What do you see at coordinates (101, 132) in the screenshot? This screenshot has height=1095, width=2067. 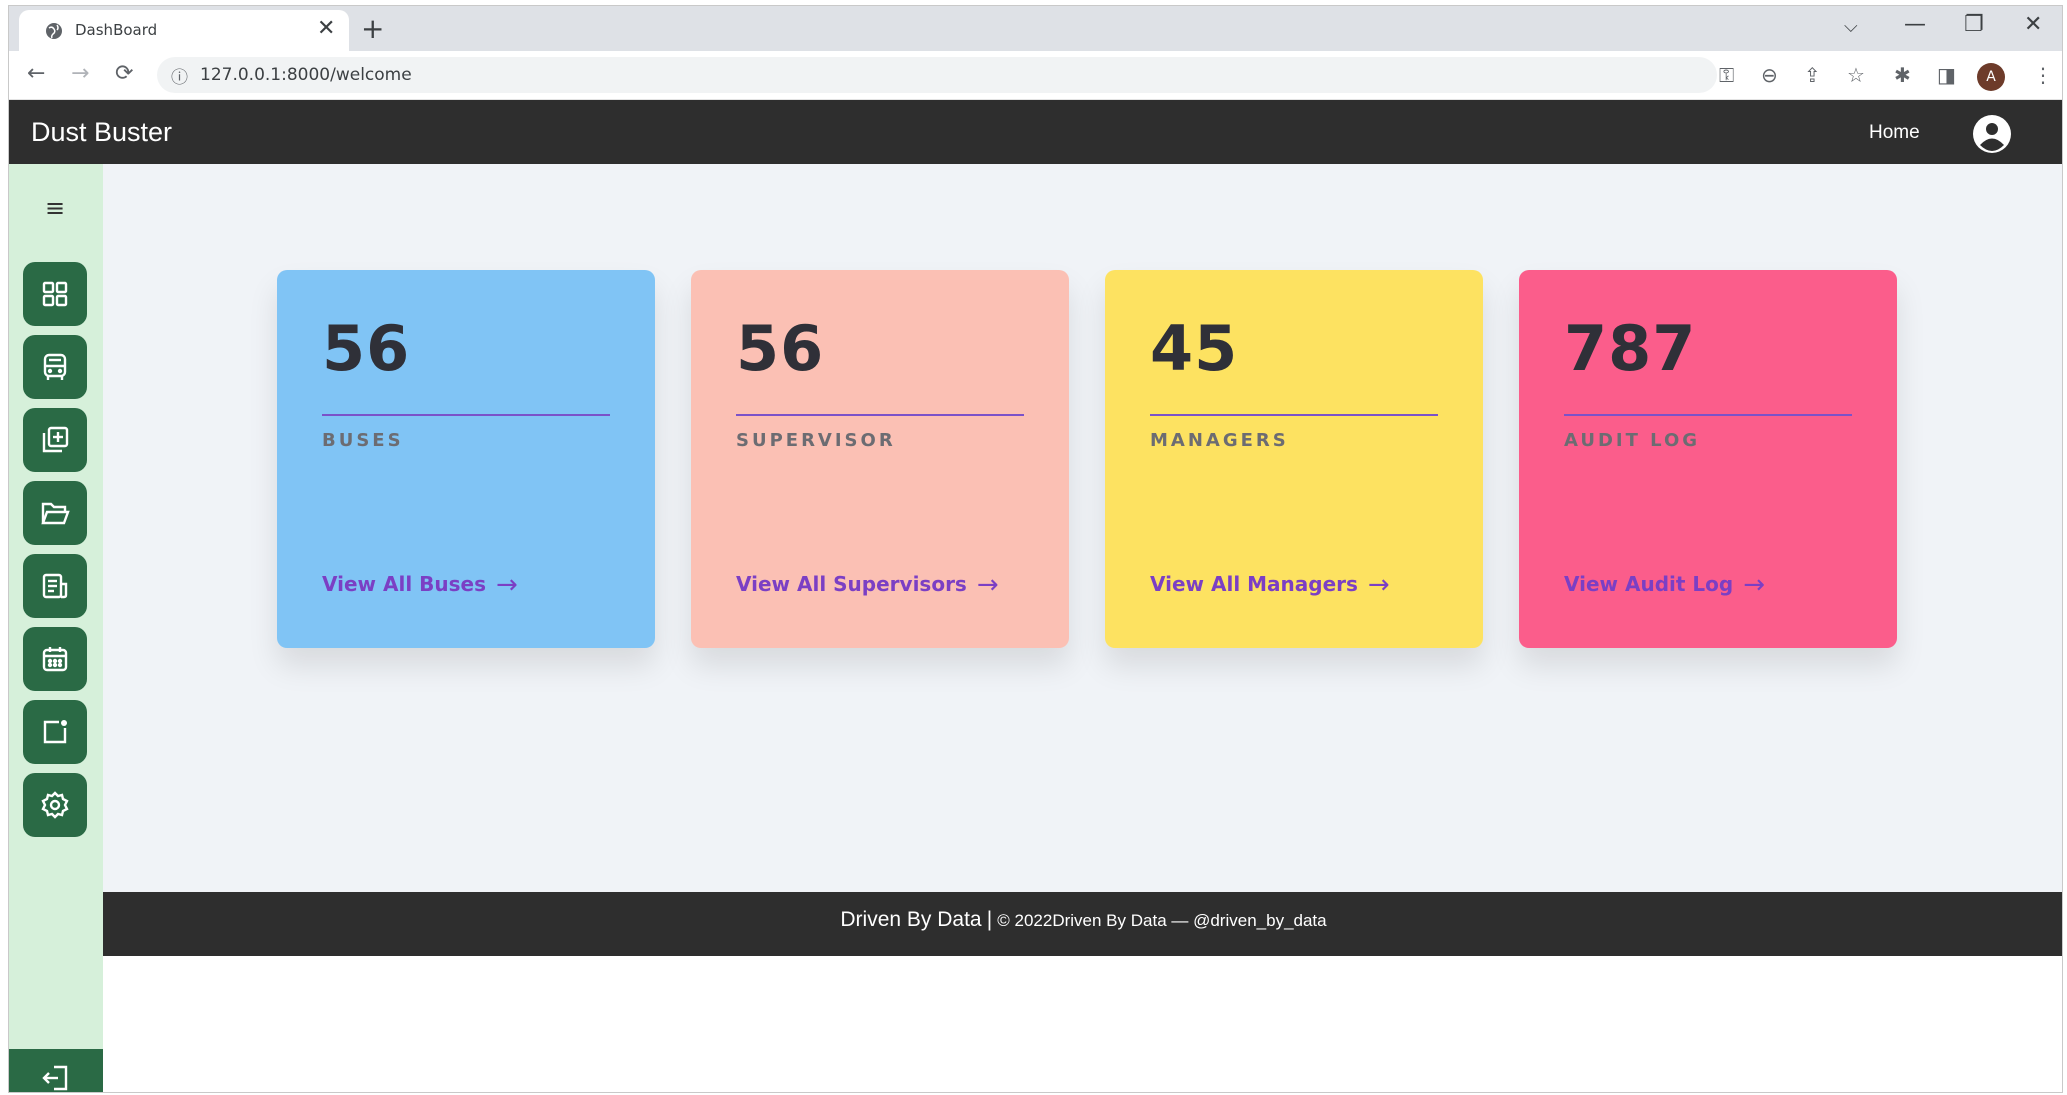 I see `brand-title: Dust Buster` at bounding box center [101, 132].